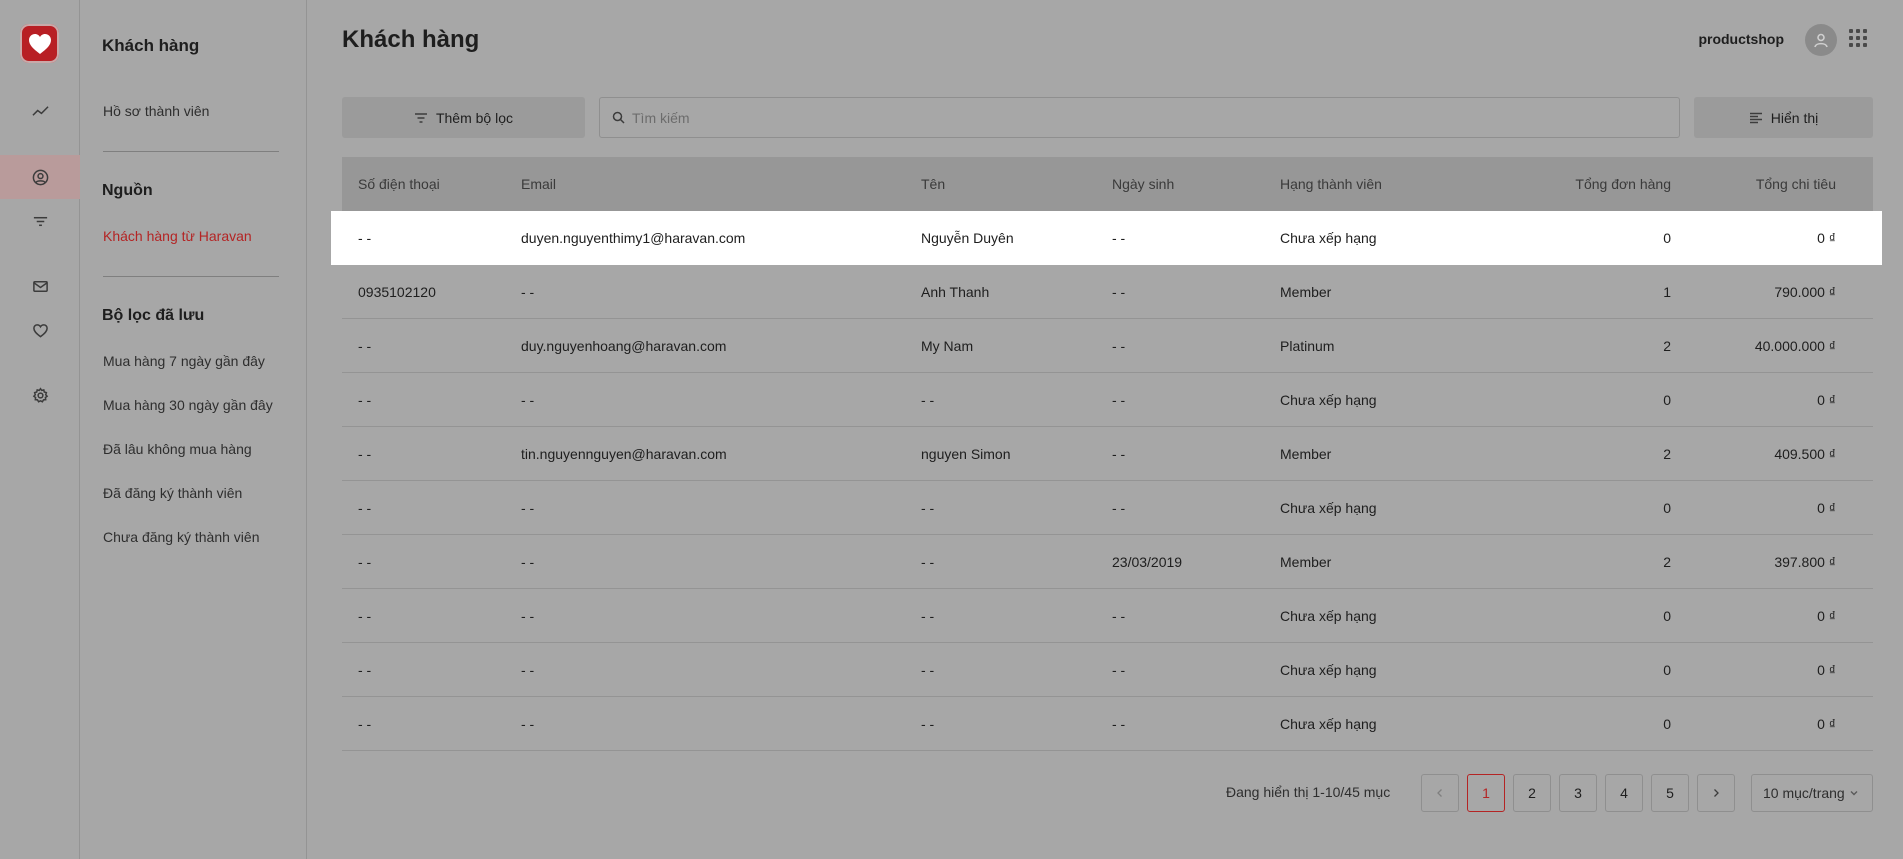  I want to click on page-button-2: 2, so click(1532, 793).